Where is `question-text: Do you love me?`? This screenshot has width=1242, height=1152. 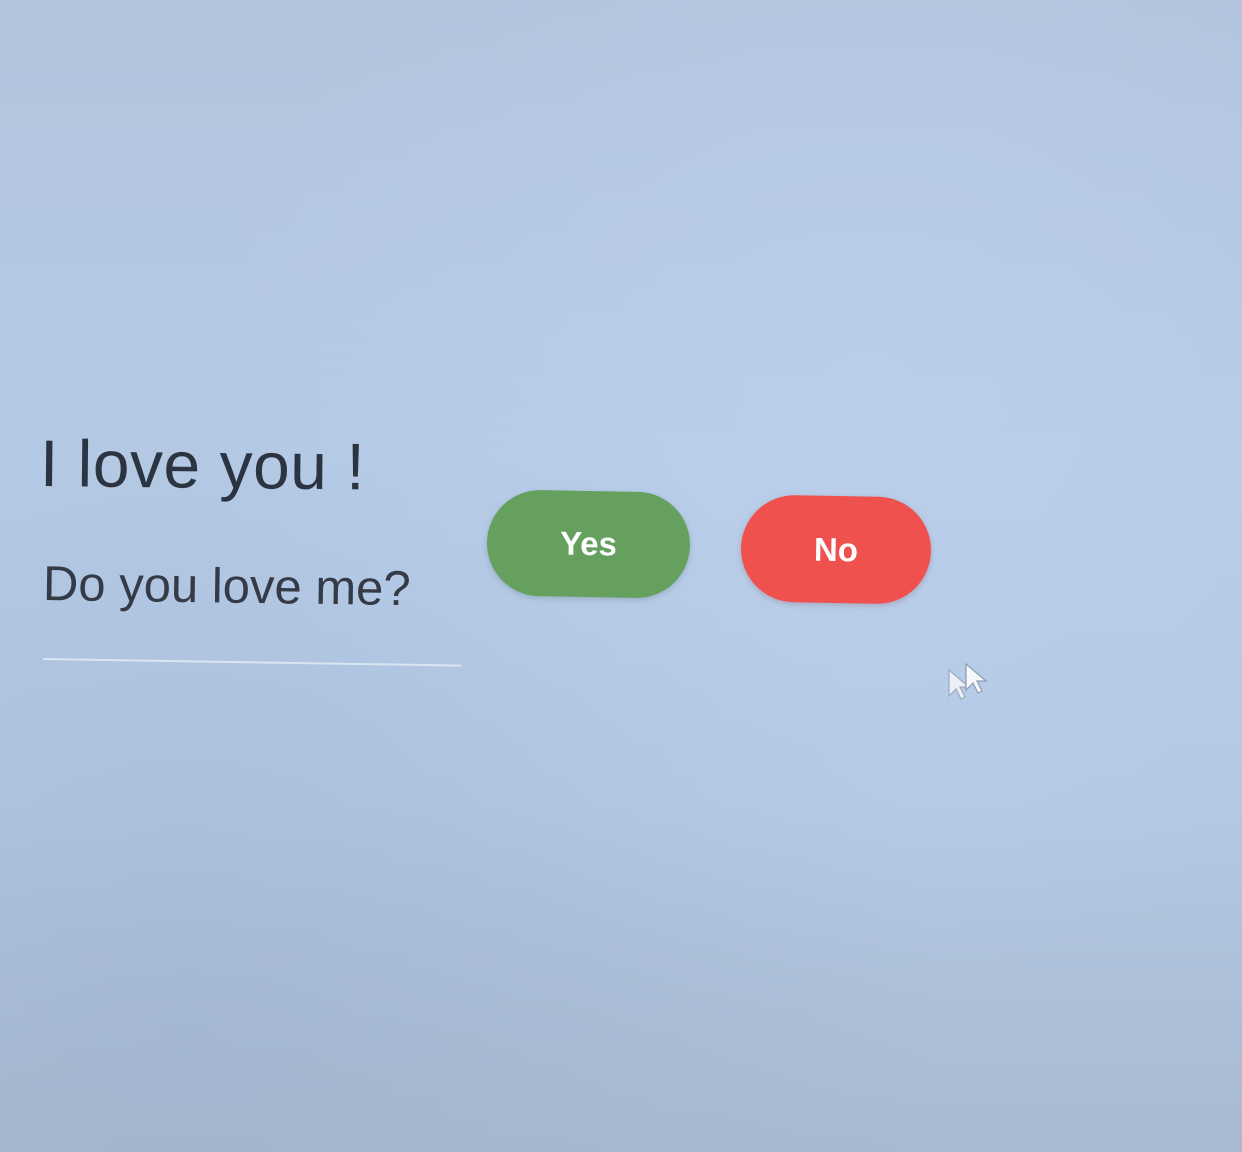
question-text: Do you love me? is located at coordinates (227, 587).